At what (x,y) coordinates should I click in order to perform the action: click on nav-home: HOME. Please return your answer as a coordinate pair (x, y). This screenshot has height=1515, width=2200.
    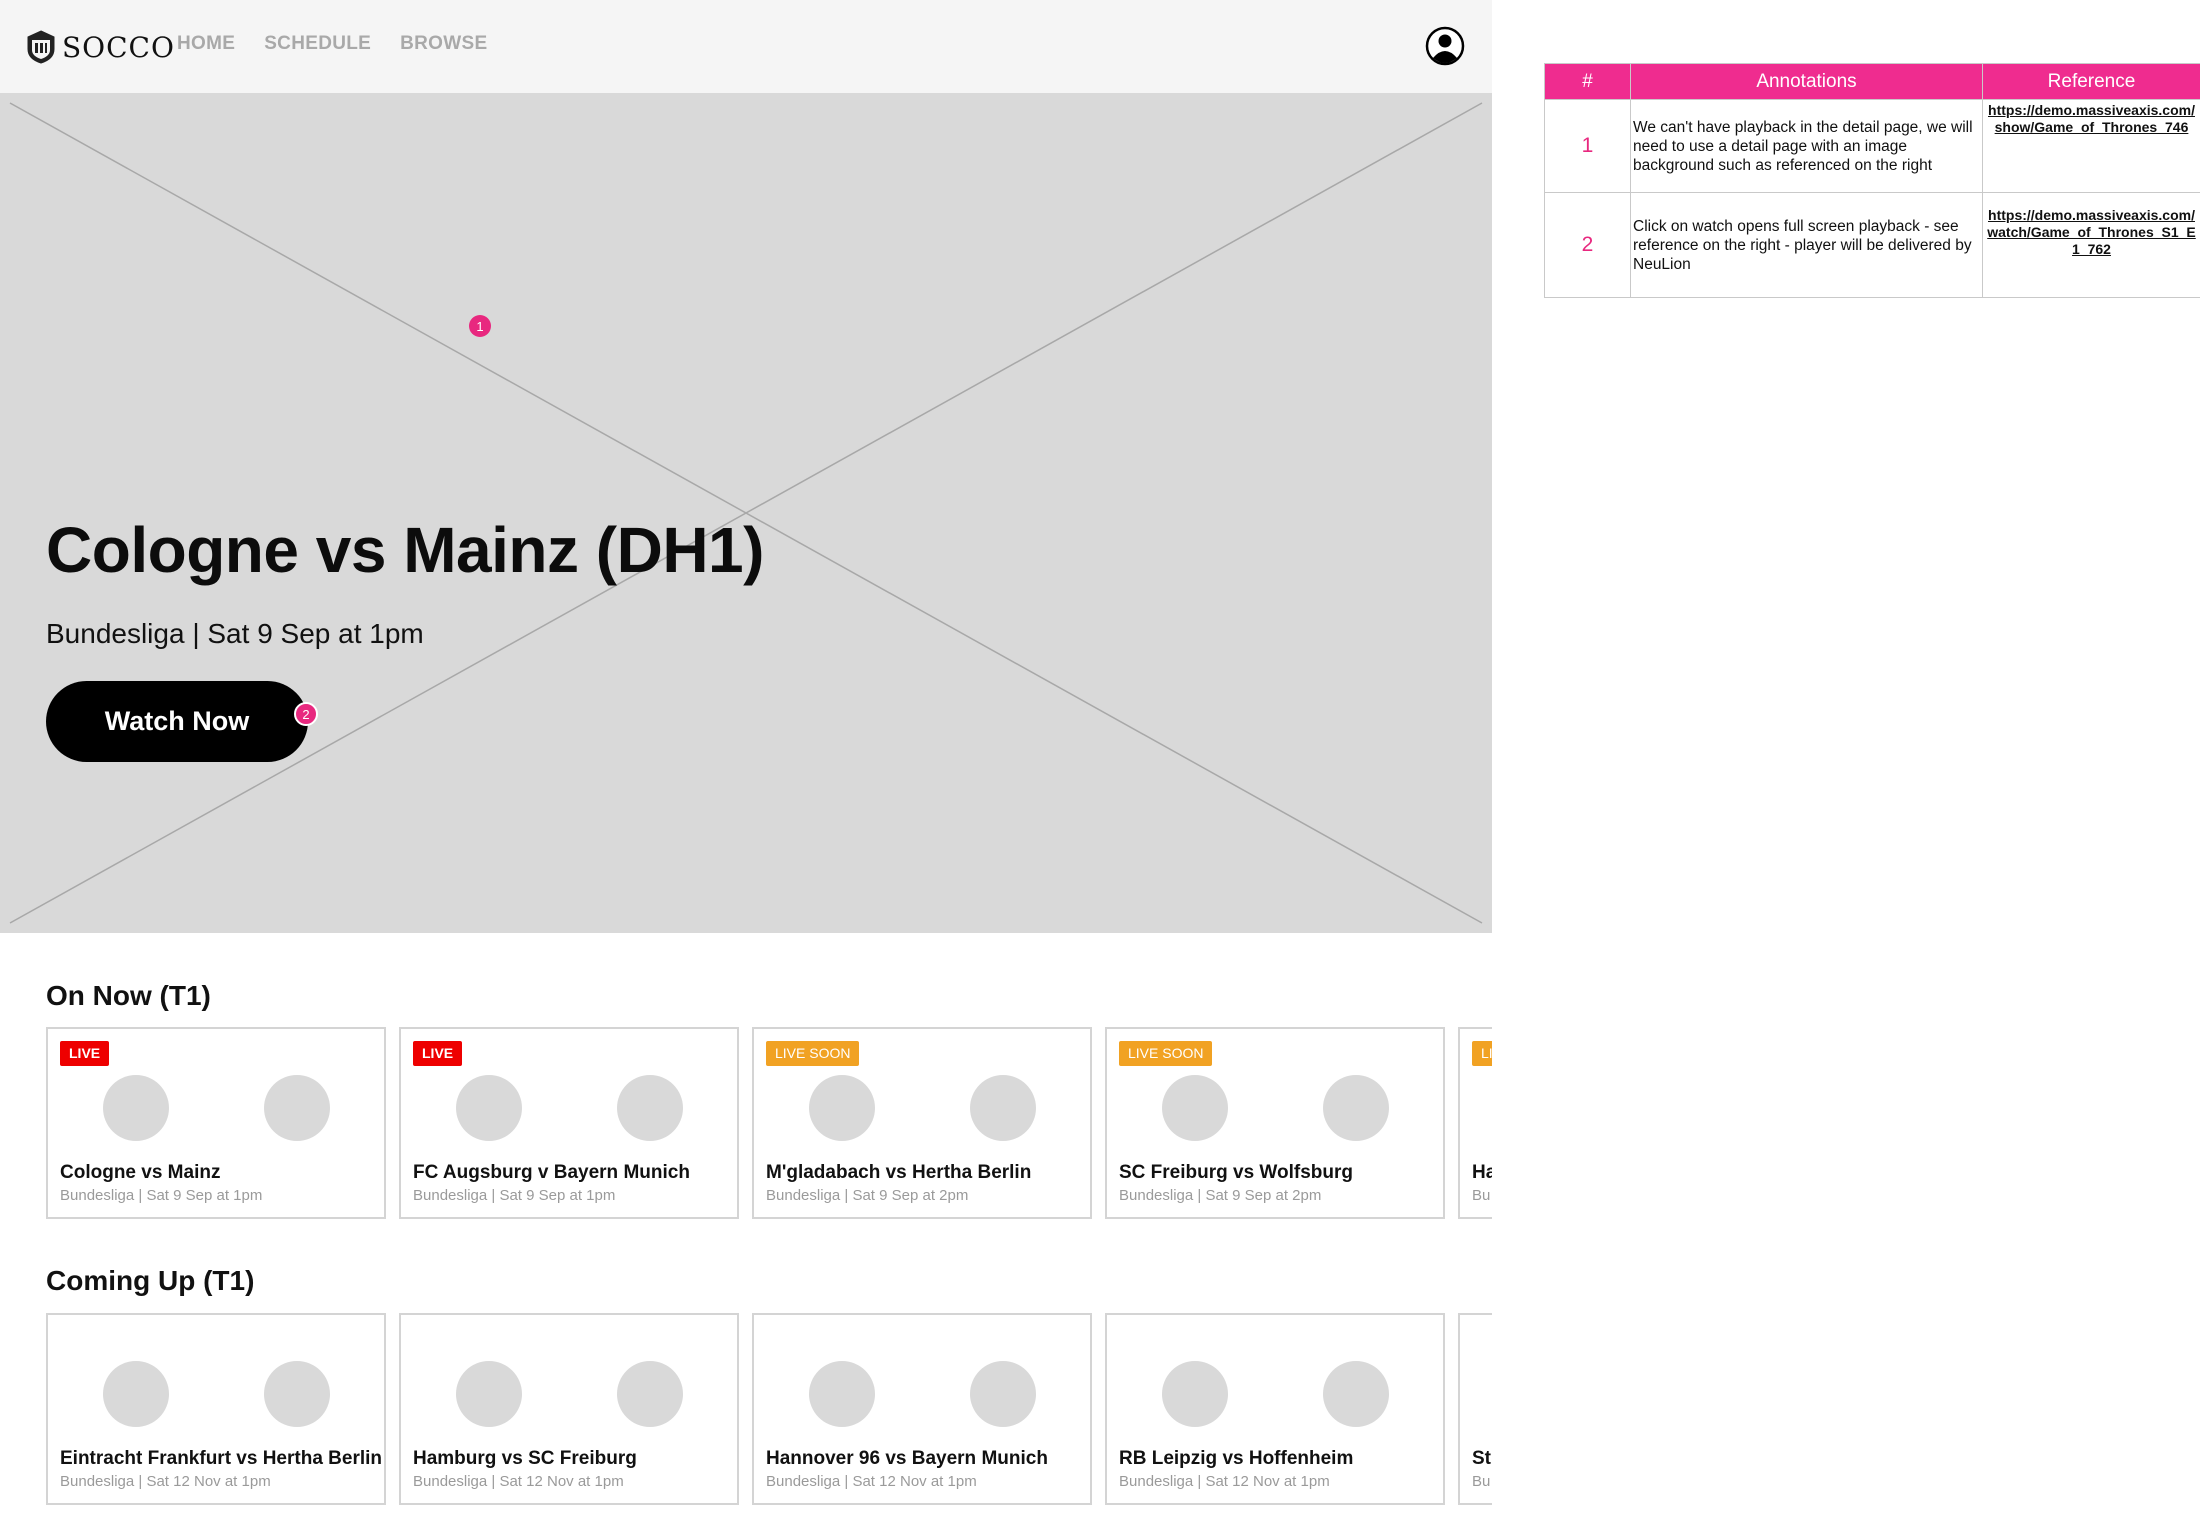
    Looking at the image, I should click on (206, 44).